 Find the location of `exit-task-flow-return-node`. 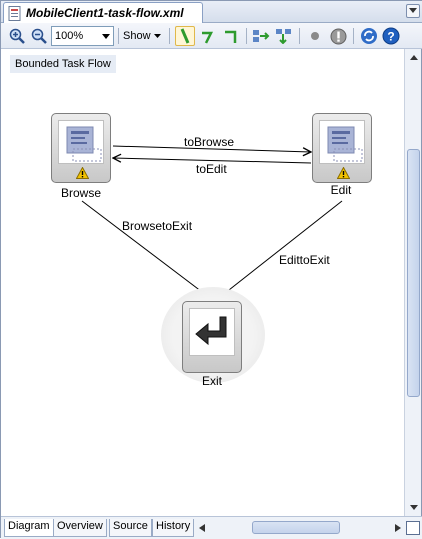

exit-task-flow-return-node is located at coordinates (212, 337).